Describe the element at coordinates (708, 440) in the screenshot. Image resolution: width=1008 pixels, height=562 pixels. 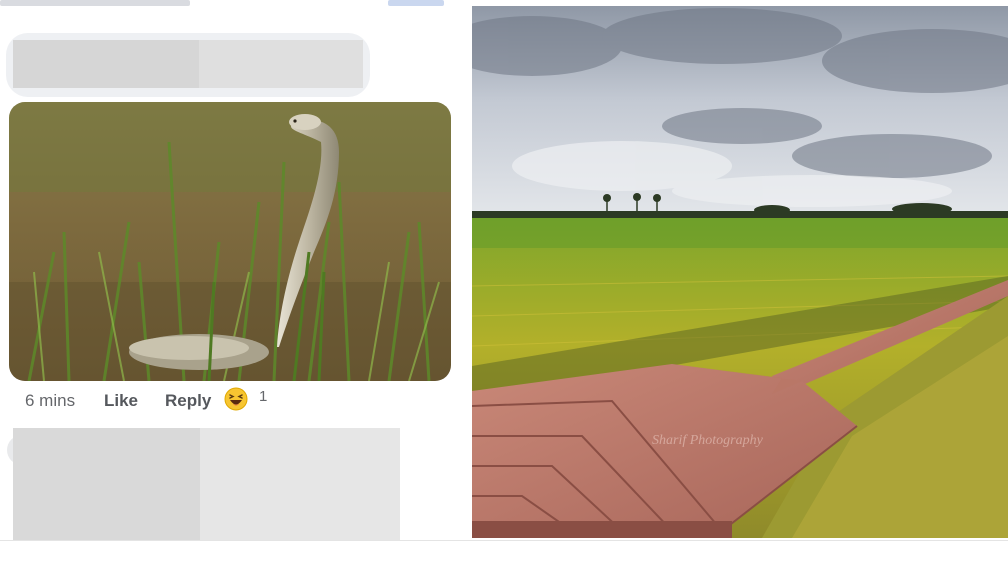
I see `photo-watermark: Sharif Photography` at that location.